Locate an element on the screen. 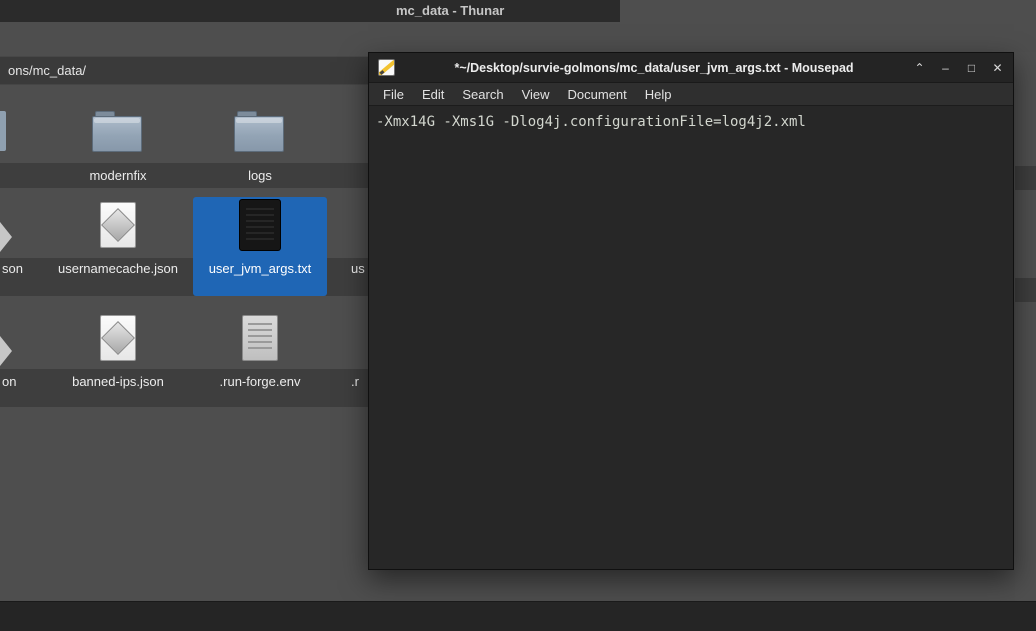 This screenshot has width=1036, height=631. maximize-button: □ is located at coordinates (971, 68).